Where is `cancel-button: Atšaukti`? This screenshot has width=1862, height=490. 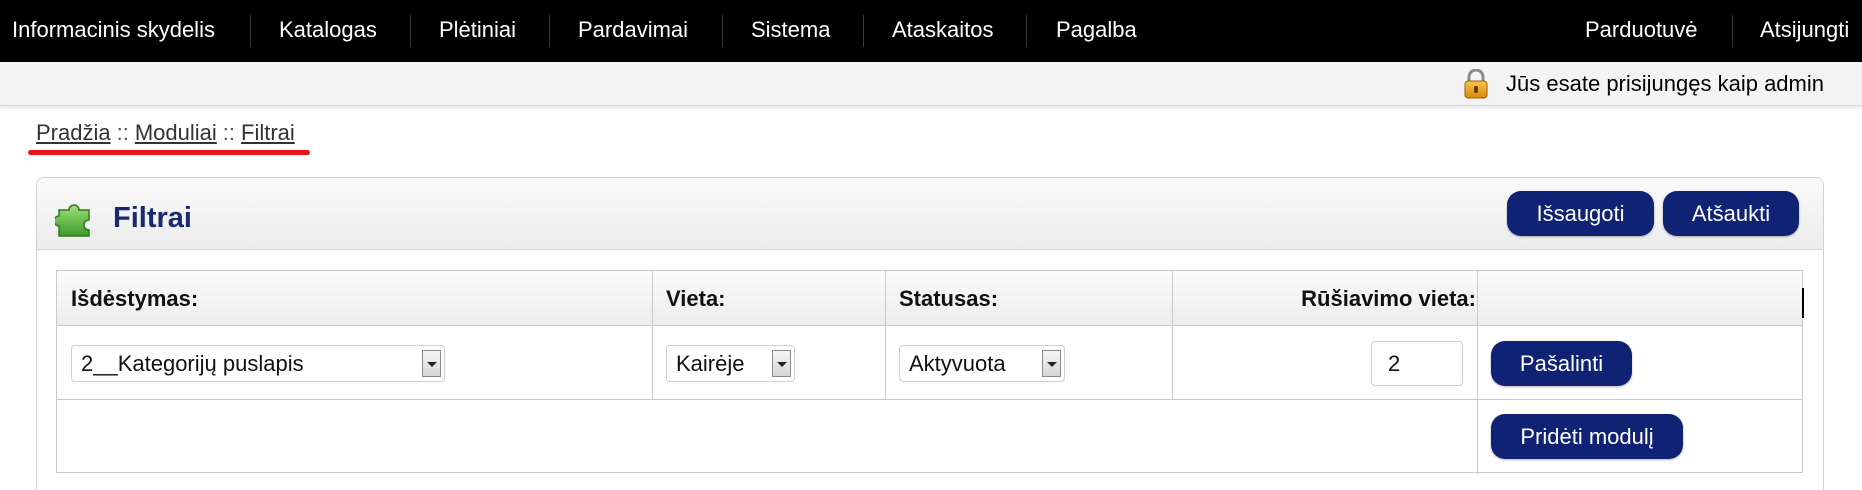
cancel-button: Atšaukti is located at coordinates (1731, 213).